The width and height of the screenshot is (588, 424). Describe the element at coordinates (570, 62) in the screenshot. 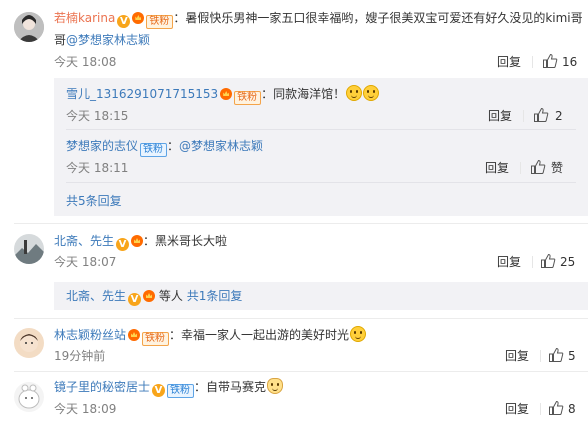

I see `like-count: 16` at that location.